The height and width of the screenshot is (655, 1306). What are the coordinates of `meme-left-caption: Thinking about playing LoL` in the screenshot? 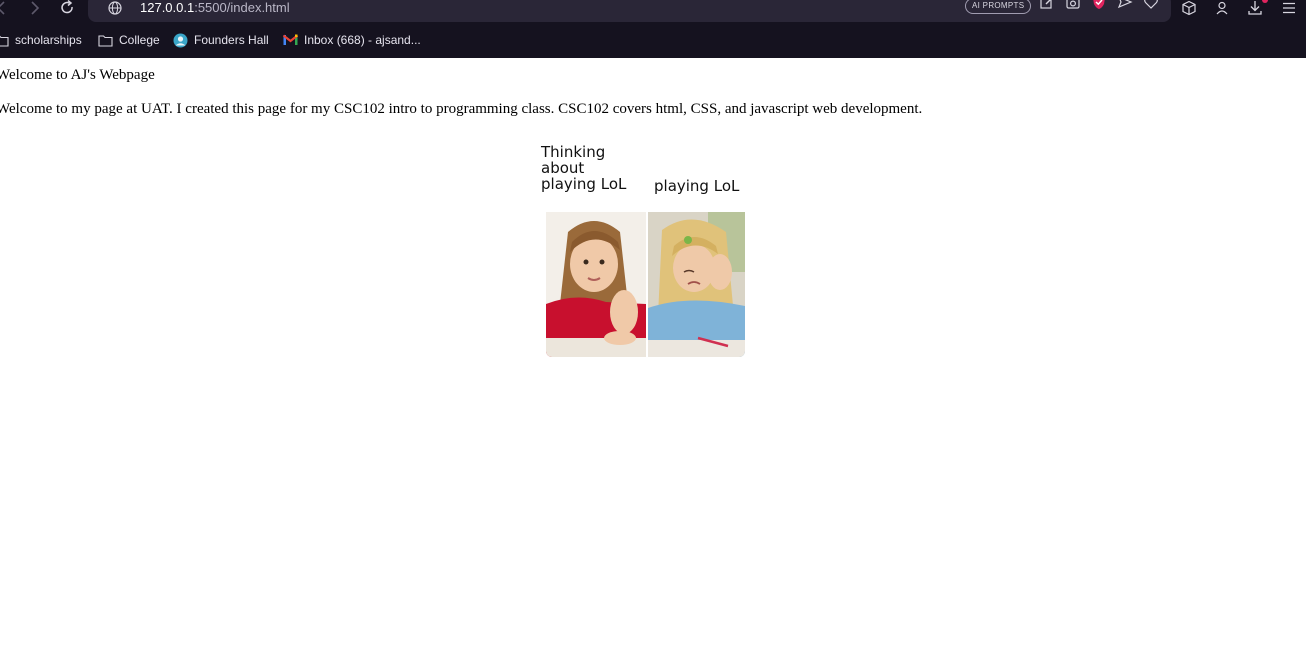 It's located at (584, 168).